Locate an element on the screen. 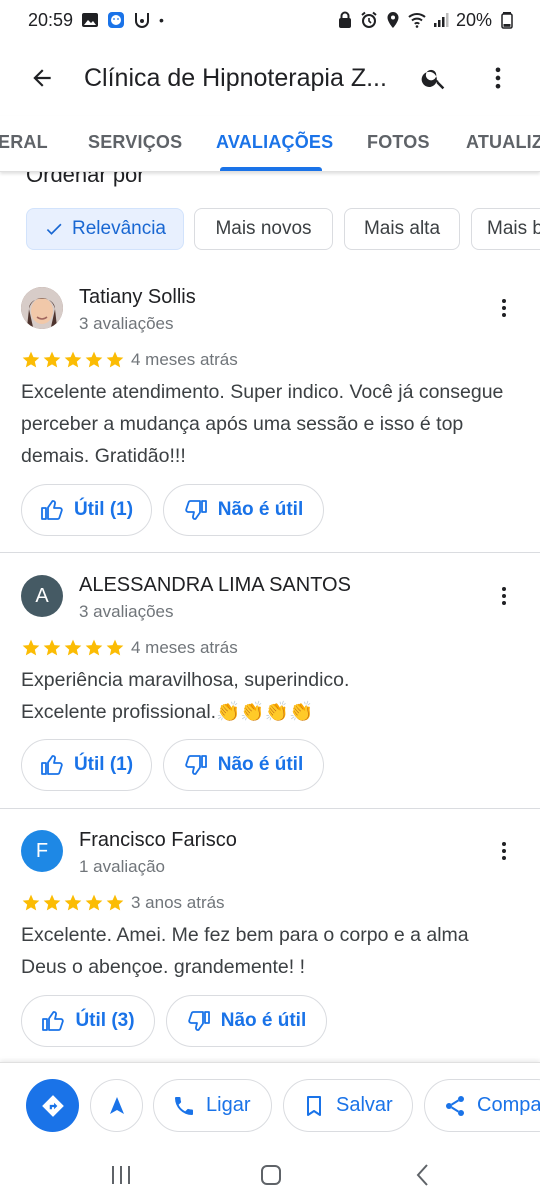  recent-apps-button is located at coordinates (121, 1175).